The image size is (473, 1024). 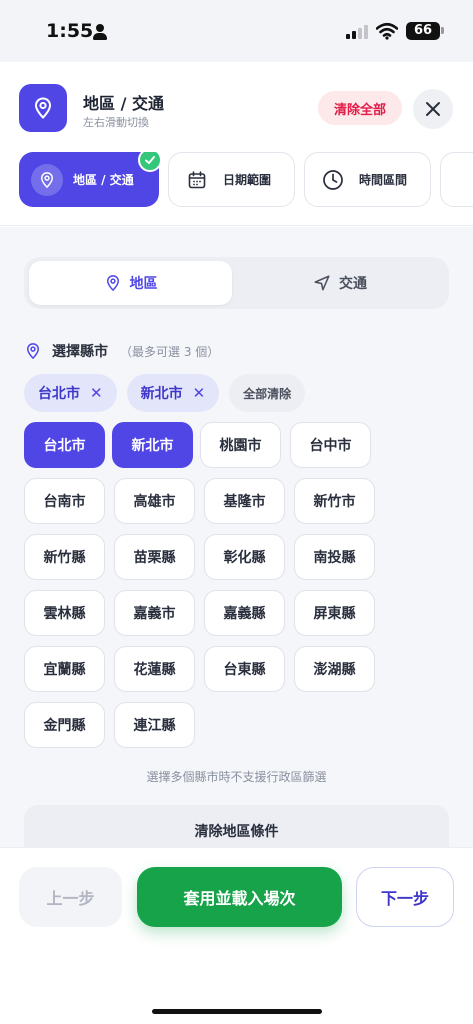 What do you see at coordinates (64, 557) in the screenshot?
I see `city-option: 新竹縣` at bounding box center [64, 557].